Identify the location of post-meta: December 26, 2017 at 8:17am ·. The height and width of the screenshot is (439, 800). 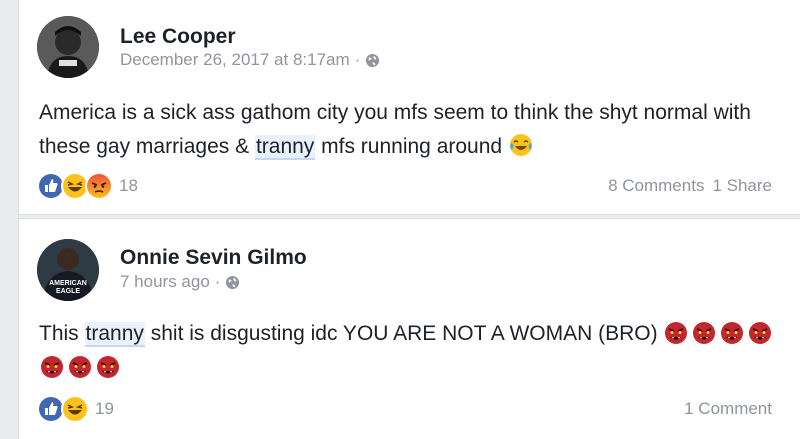
(250, 60).